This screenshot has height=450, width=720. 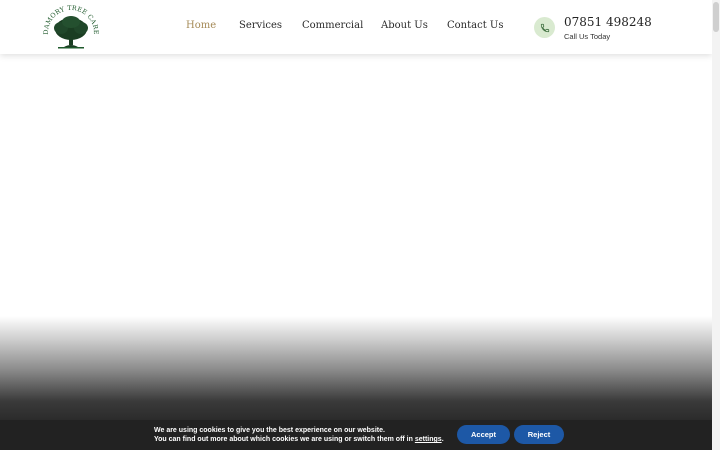 I want to click on reject-cookies-button: Reject, so click(x=539, y=434).